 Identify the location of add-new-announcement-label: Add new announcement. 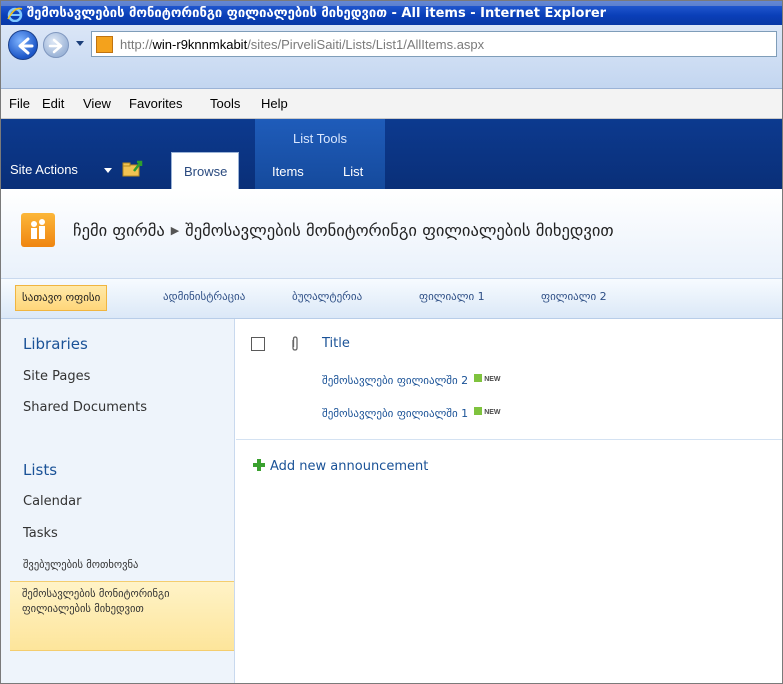
(349, 466).